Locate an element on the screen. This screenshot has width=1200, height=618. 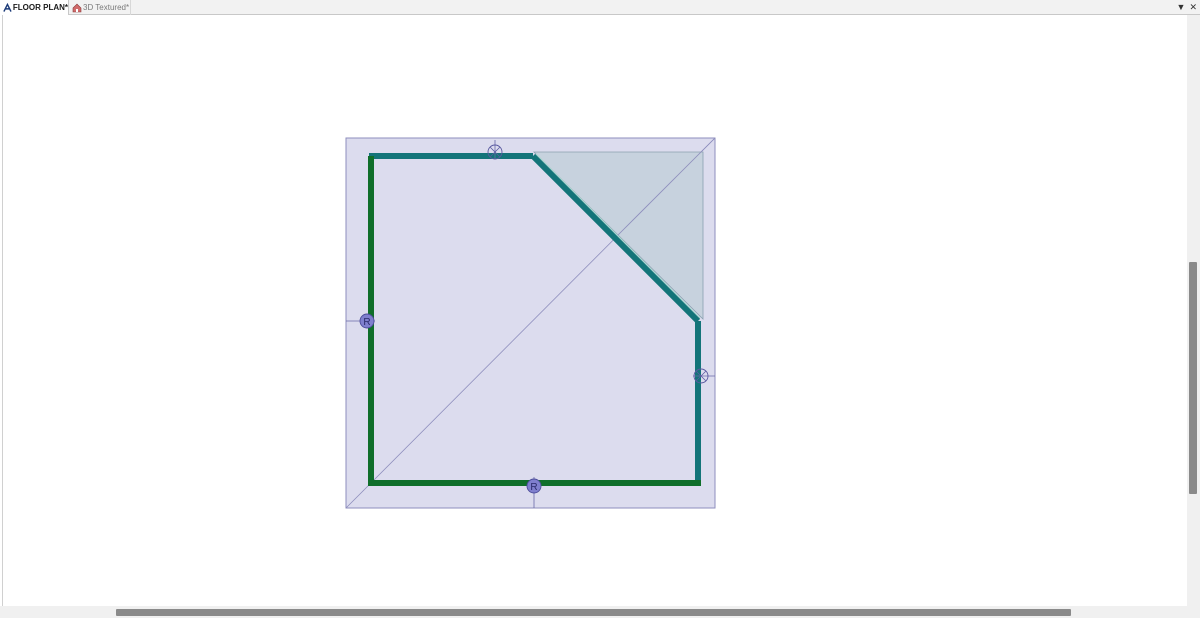
tab-floor-plan: FLOOR PLAN* is located at coordinates (34, 7).